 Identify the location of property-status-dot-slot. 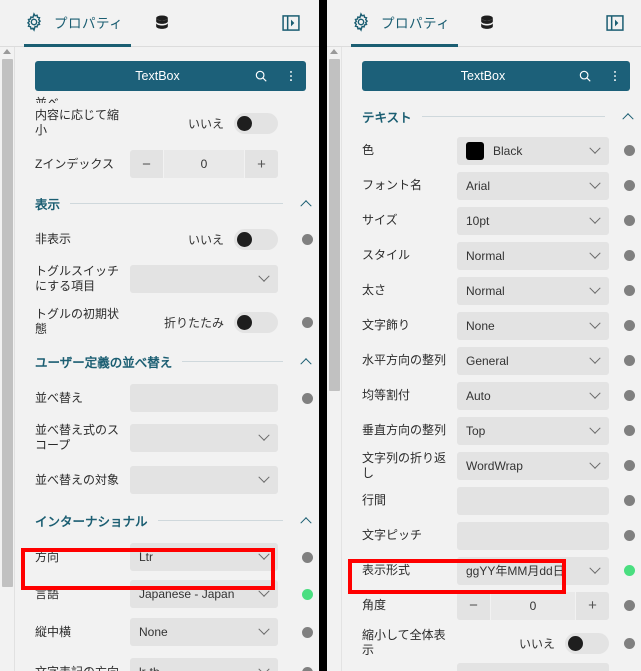
(629, 290).